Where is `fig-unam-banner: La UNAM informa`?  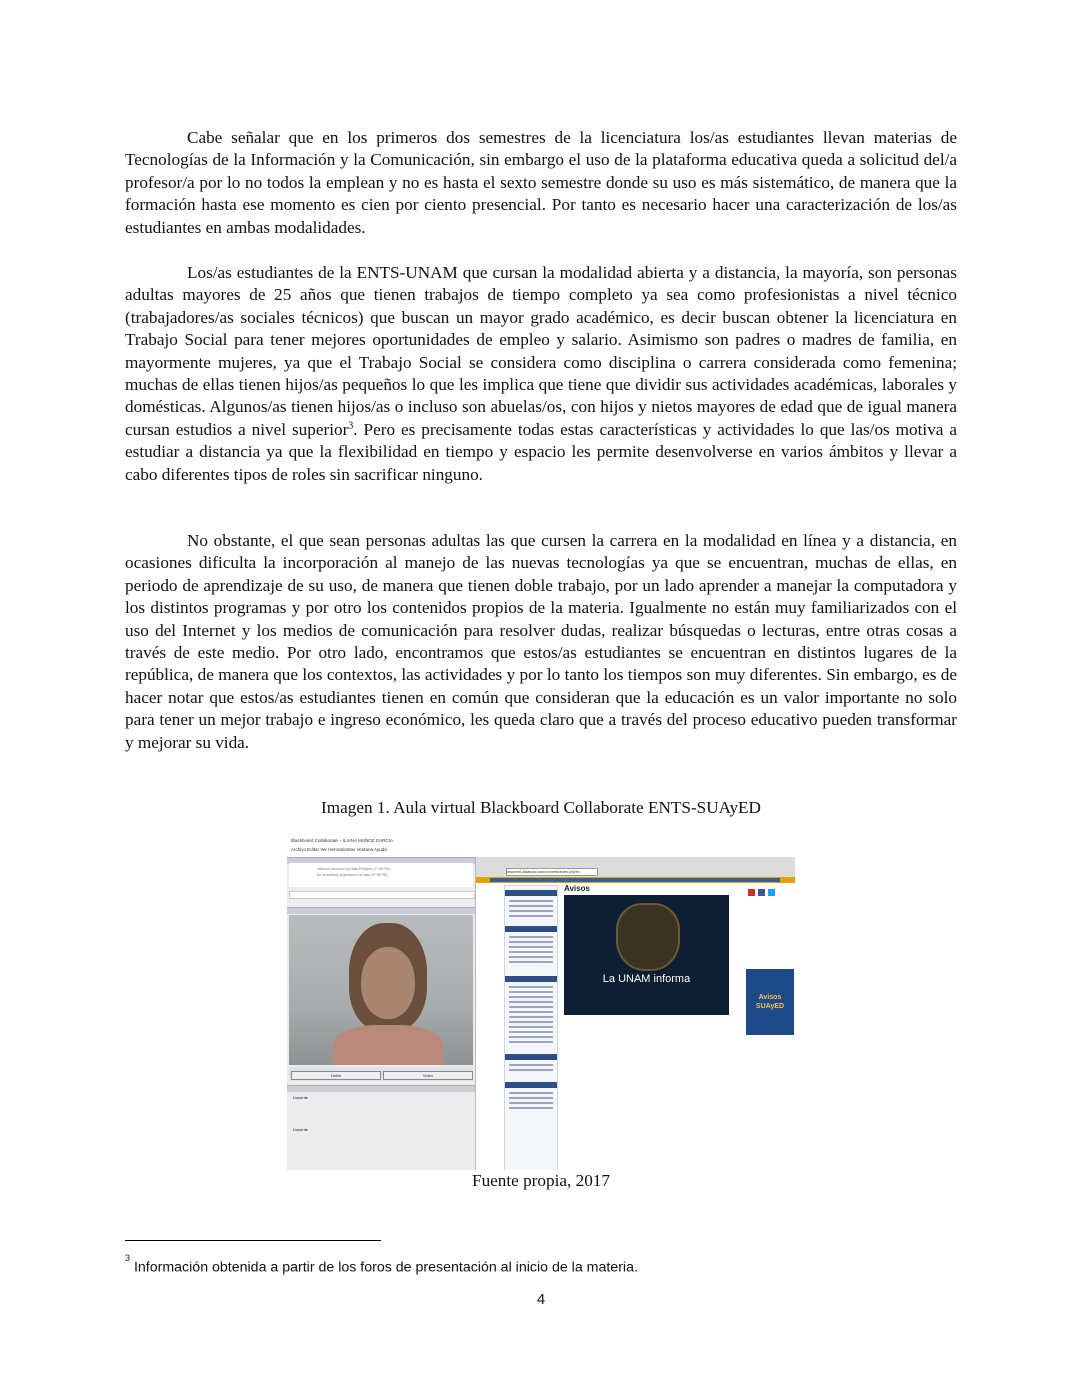 fig-unam-banner: La UNAM informa is located at coordinates (646, 955).